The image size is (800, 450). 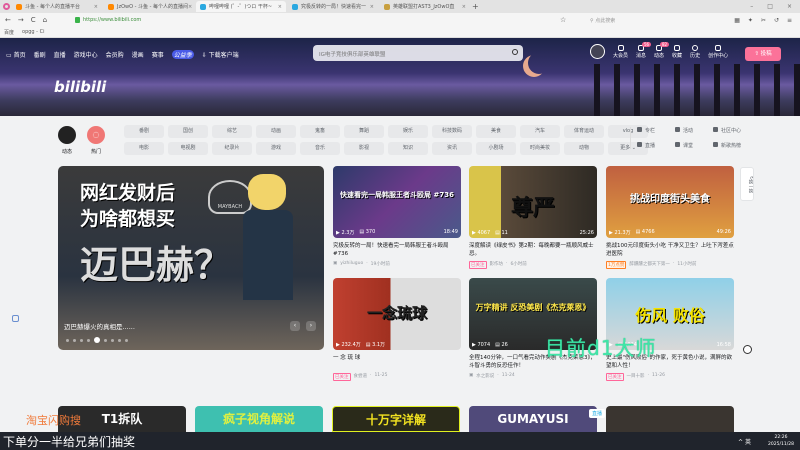 I want to click on video-author: 一目十影, so click(x=636, y=377).